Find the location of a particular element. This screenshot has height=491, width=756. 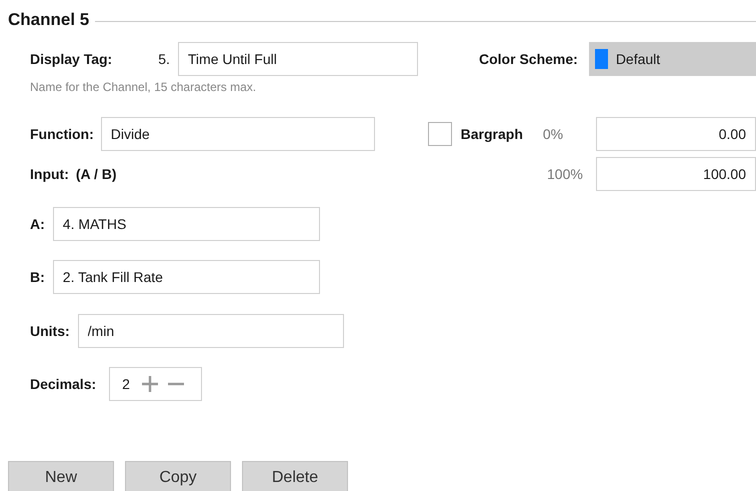

decimals-stepper: 2 is located at coordinates (155, 384).